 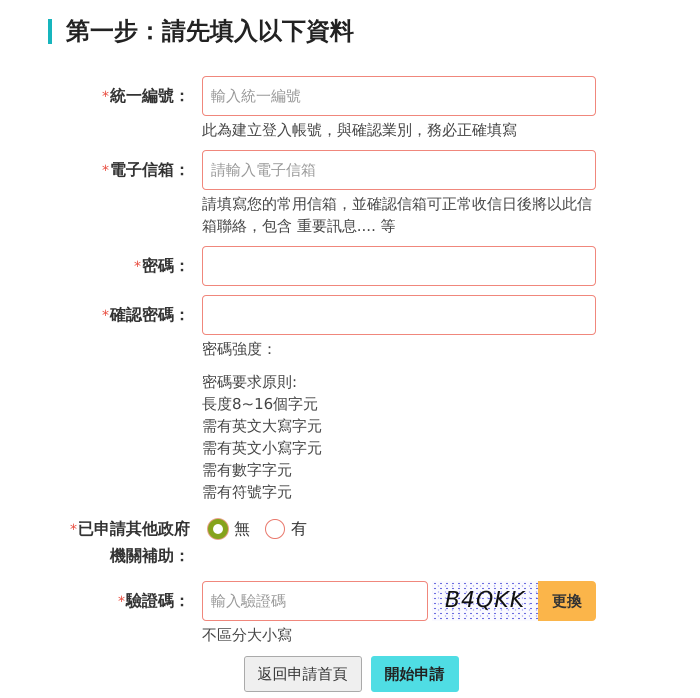 What do you see at coordinates (399, 96) in the screenshot?
I see `text-input: 輸入統一編號` at bounding box center [399, 96].